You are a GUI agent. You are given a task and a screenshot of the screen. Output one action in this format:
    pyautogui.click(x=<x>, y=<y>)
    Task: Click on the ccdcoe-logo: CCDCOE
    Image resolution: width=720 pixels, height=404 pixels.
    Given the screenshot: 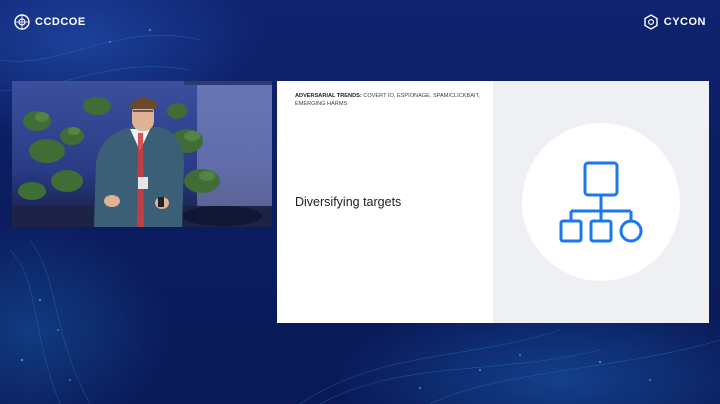 What is the action you would take?
    pyautogui.click(x=50, y=22)
    